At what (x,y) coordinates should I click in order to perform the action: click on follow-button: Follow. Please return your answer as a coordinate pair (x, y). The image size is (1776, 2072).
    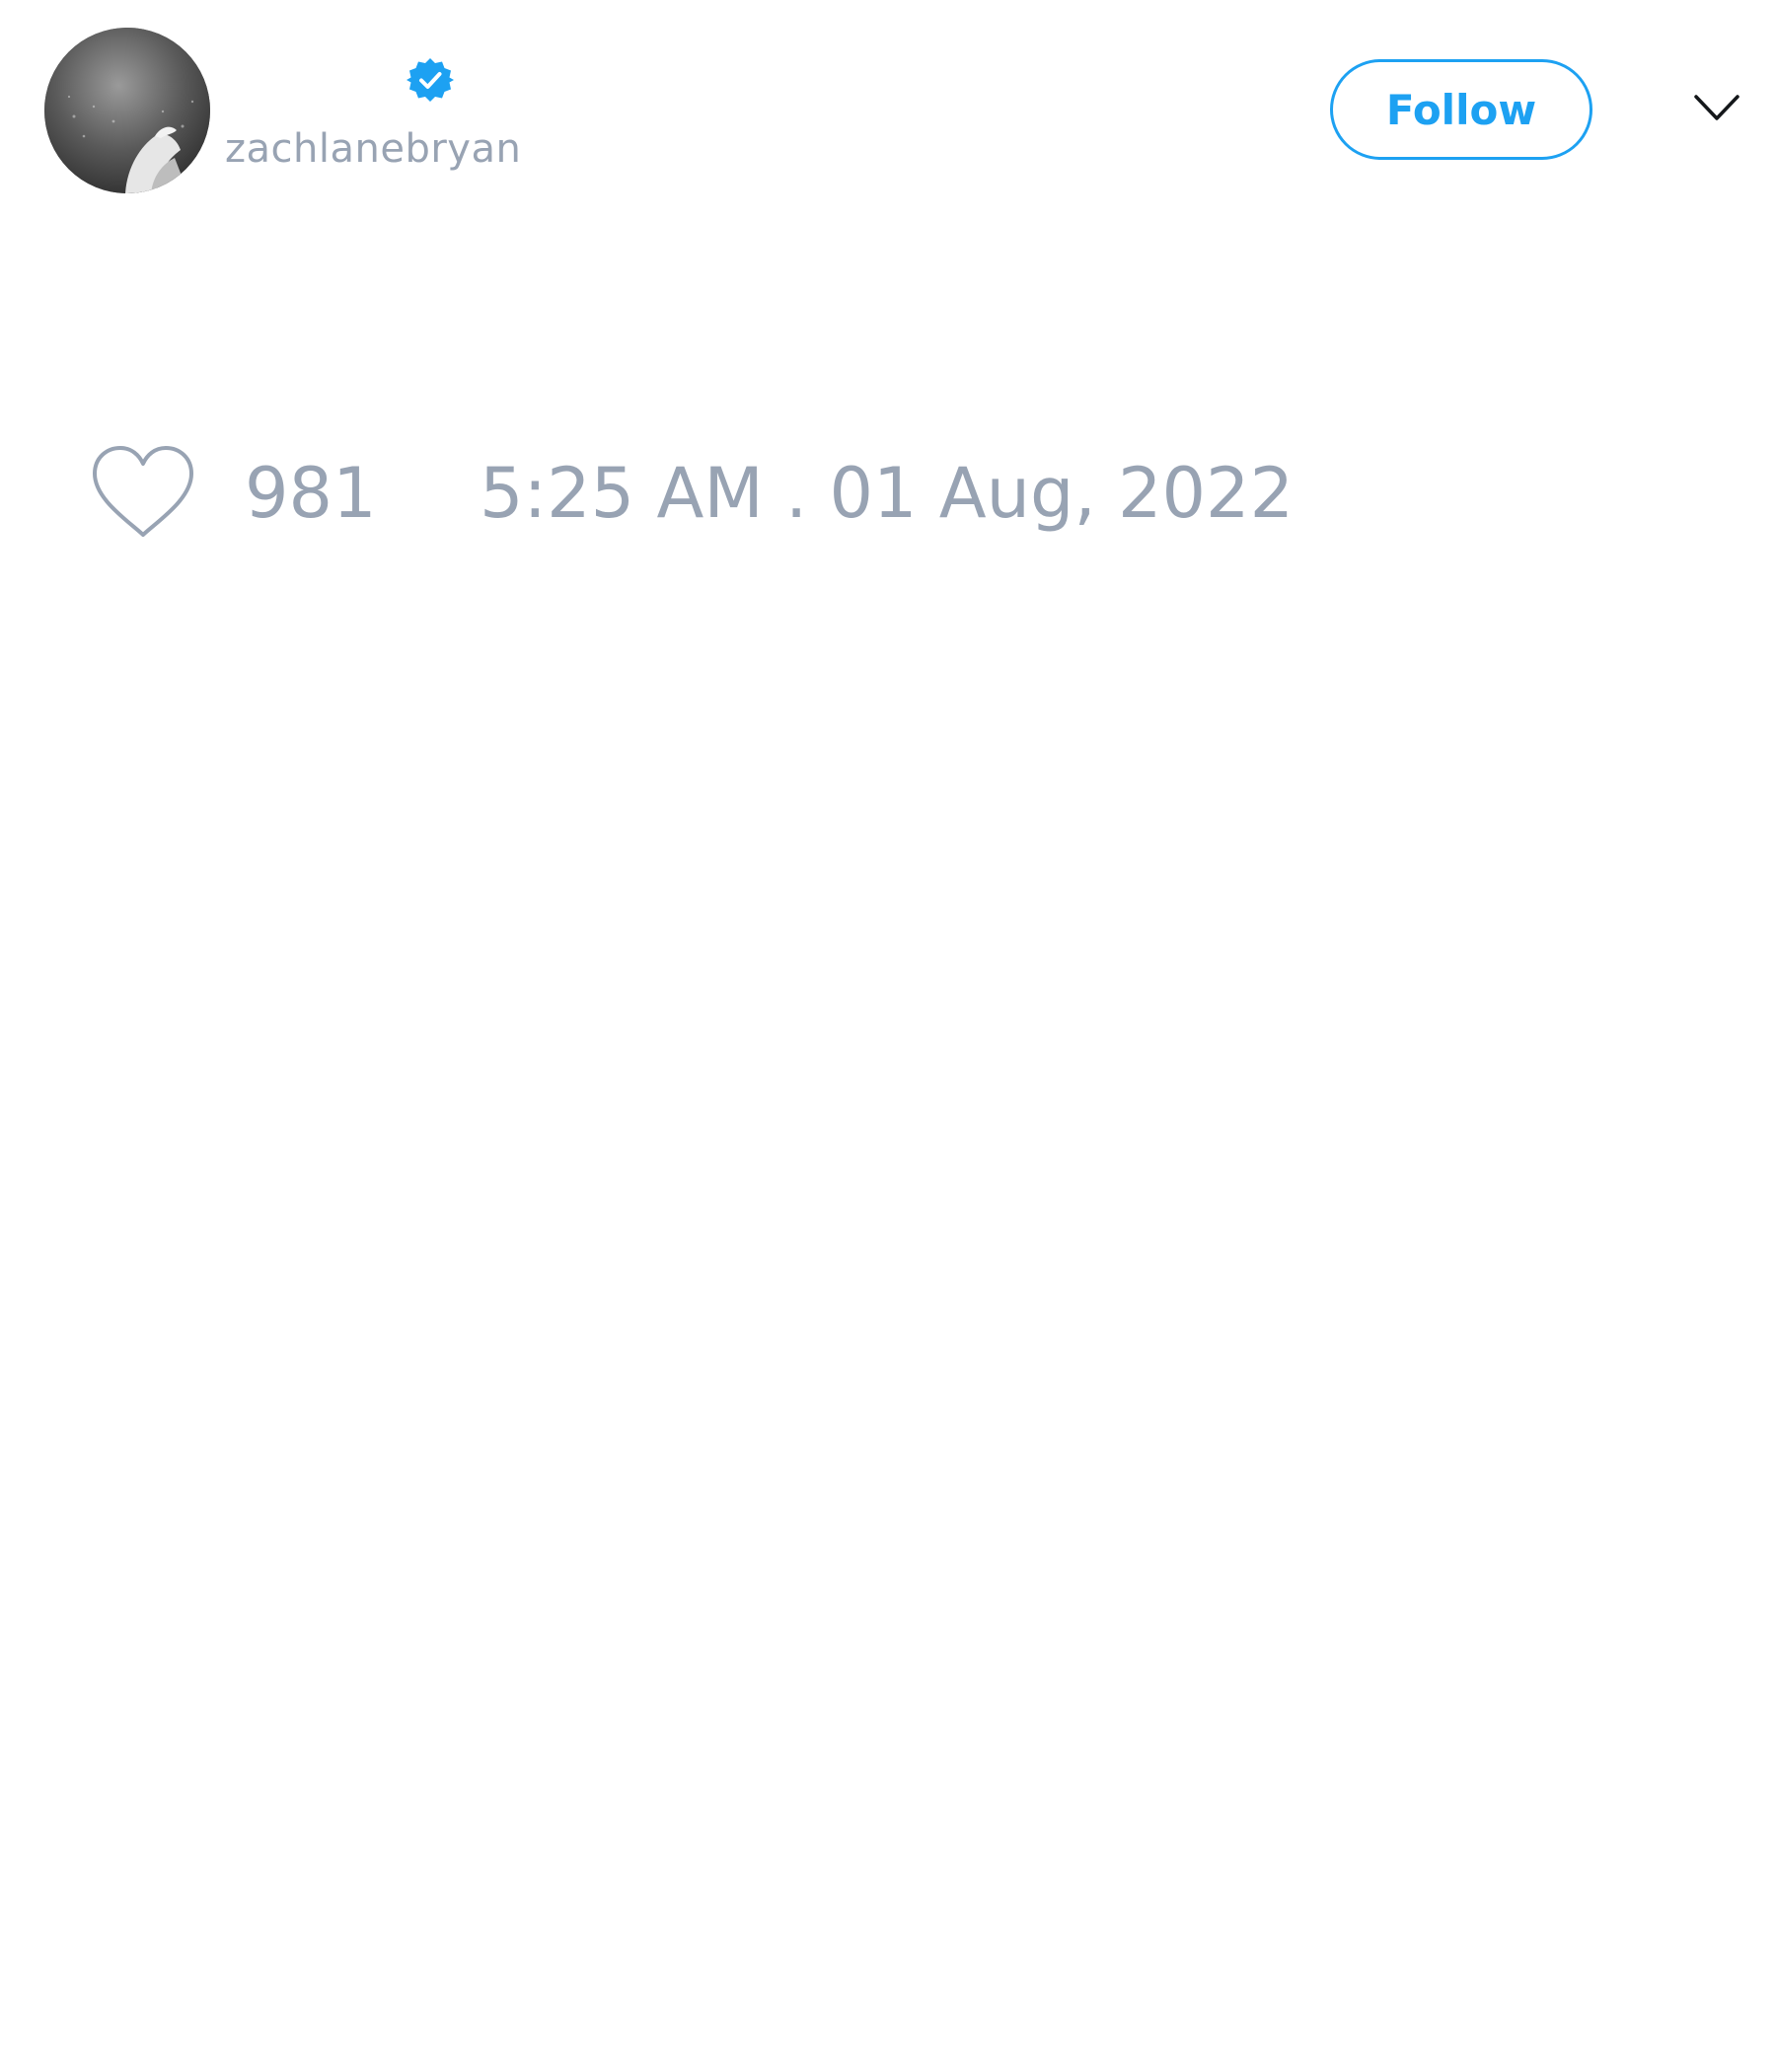
    Looking at the image, I should click on (1461, 110).